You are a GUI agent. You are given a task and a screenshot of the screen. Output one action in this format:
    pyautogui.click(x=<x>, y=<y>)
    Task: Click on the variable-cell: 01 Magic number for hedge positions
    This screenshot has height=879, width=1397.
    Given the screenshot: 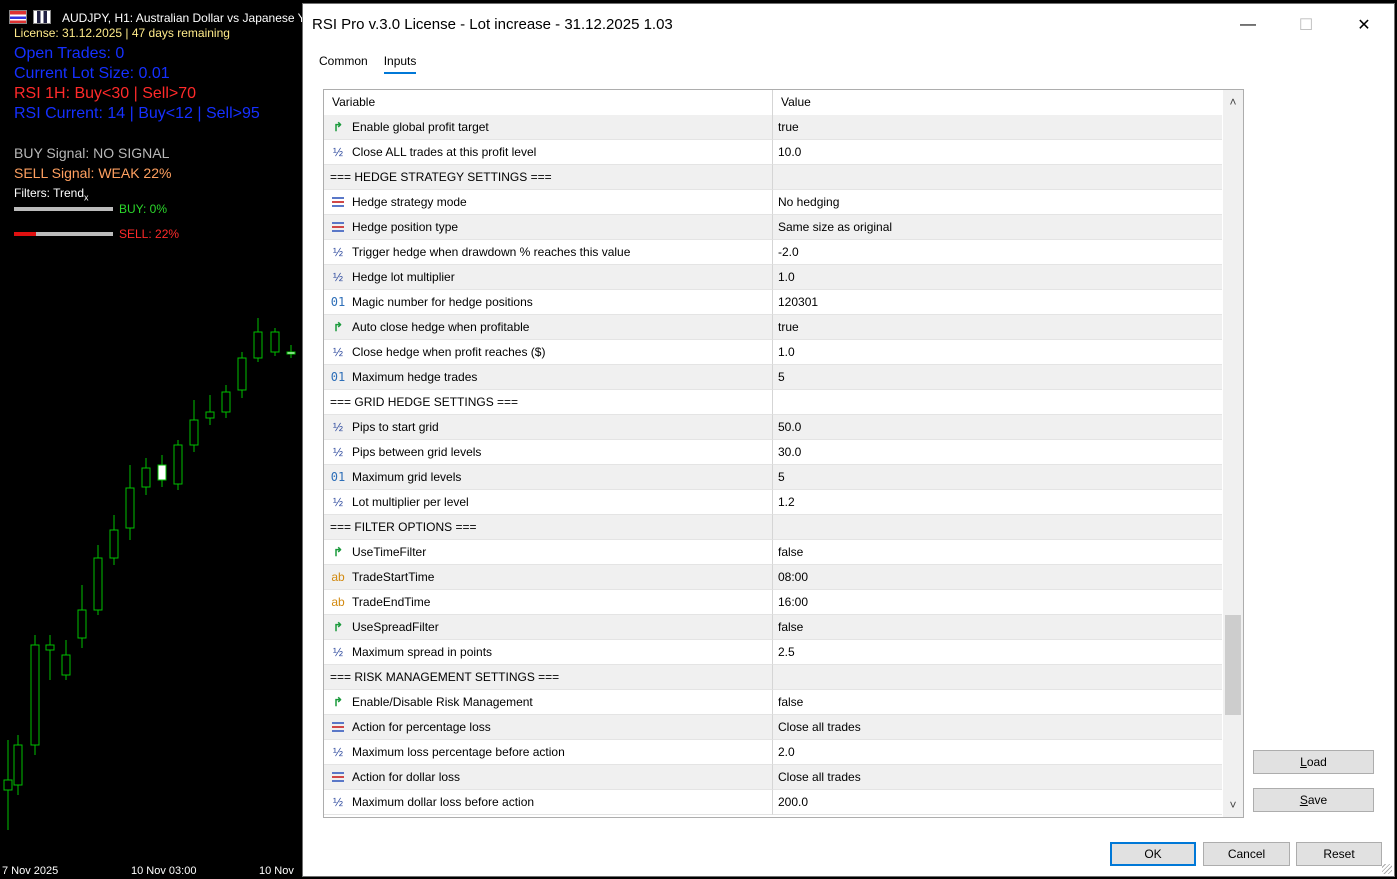 What is the action you would take?
    pyautogui.click(x=548, y=302)
    